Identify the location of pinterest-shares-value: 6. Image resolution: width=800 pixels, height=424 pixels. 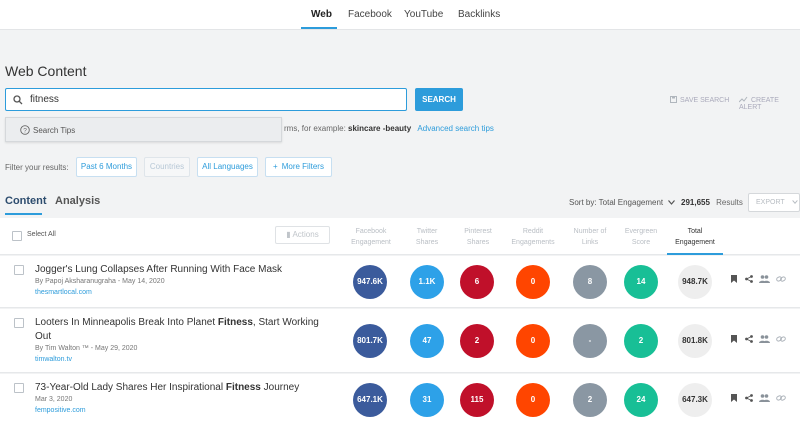
(477, 282).